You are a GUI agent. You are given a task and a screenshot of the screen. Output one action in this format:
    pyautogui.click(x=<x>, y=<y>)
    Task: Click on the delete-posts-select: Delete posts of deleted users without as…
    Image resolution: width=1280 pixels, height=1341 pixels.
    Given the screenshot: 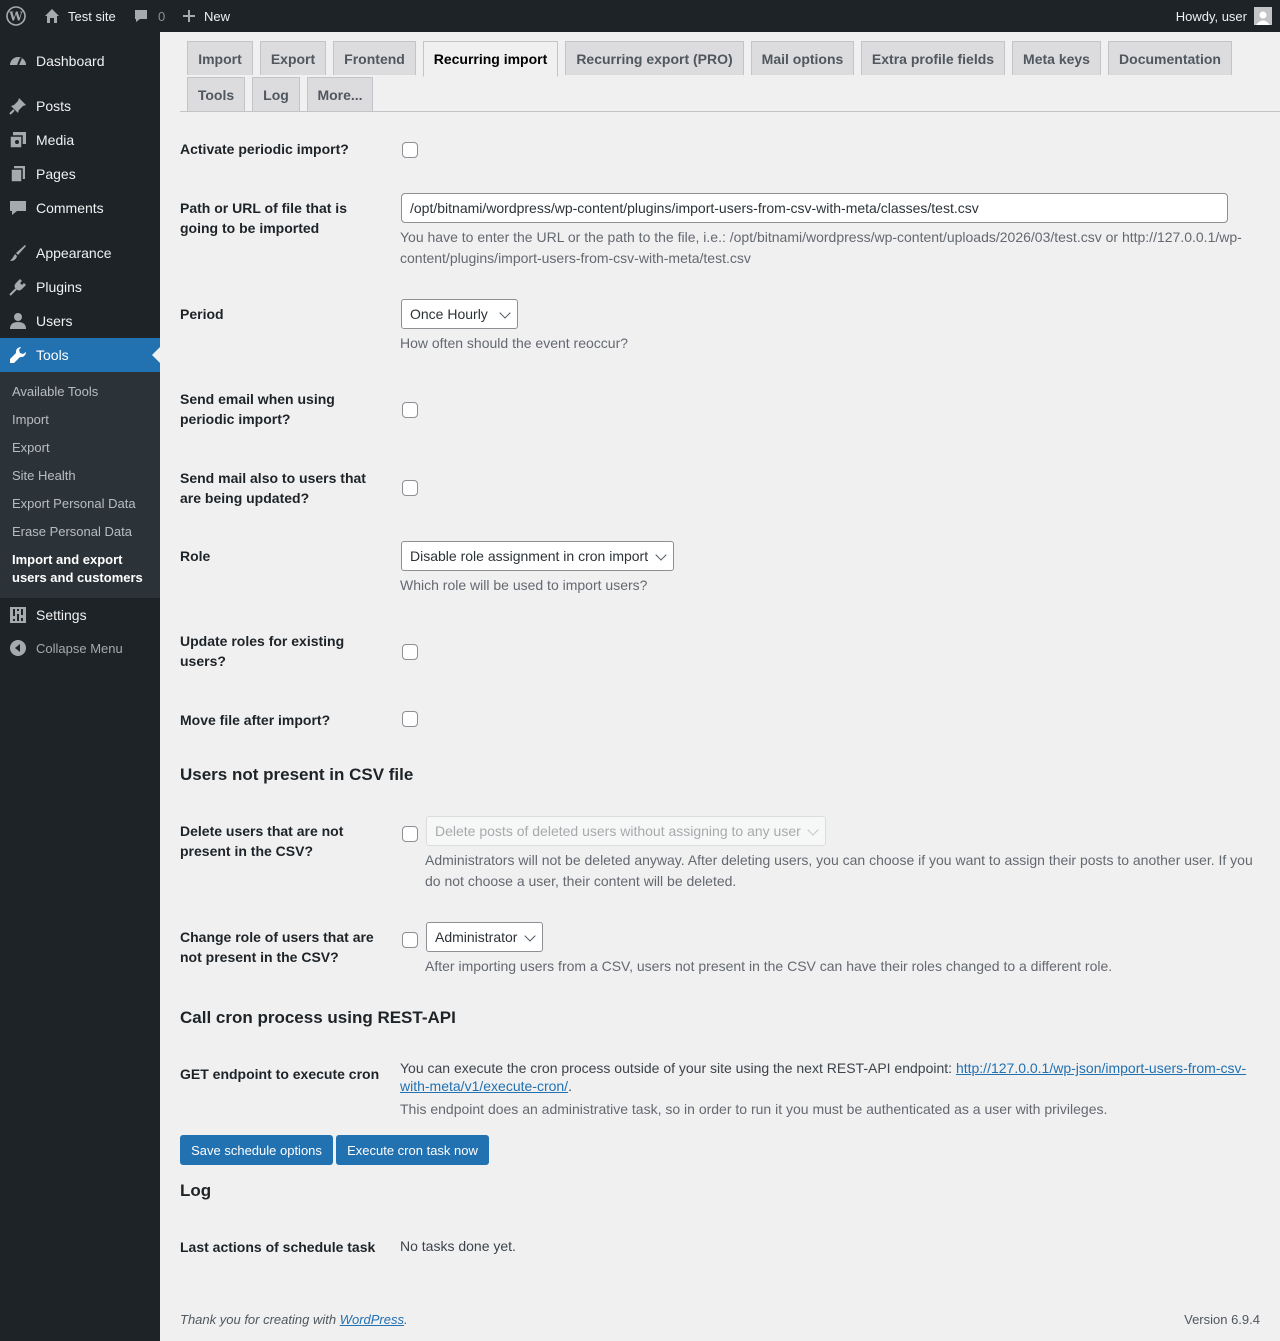 What is the action you would take?
    pyautogui.click(x=626, y=831)
    